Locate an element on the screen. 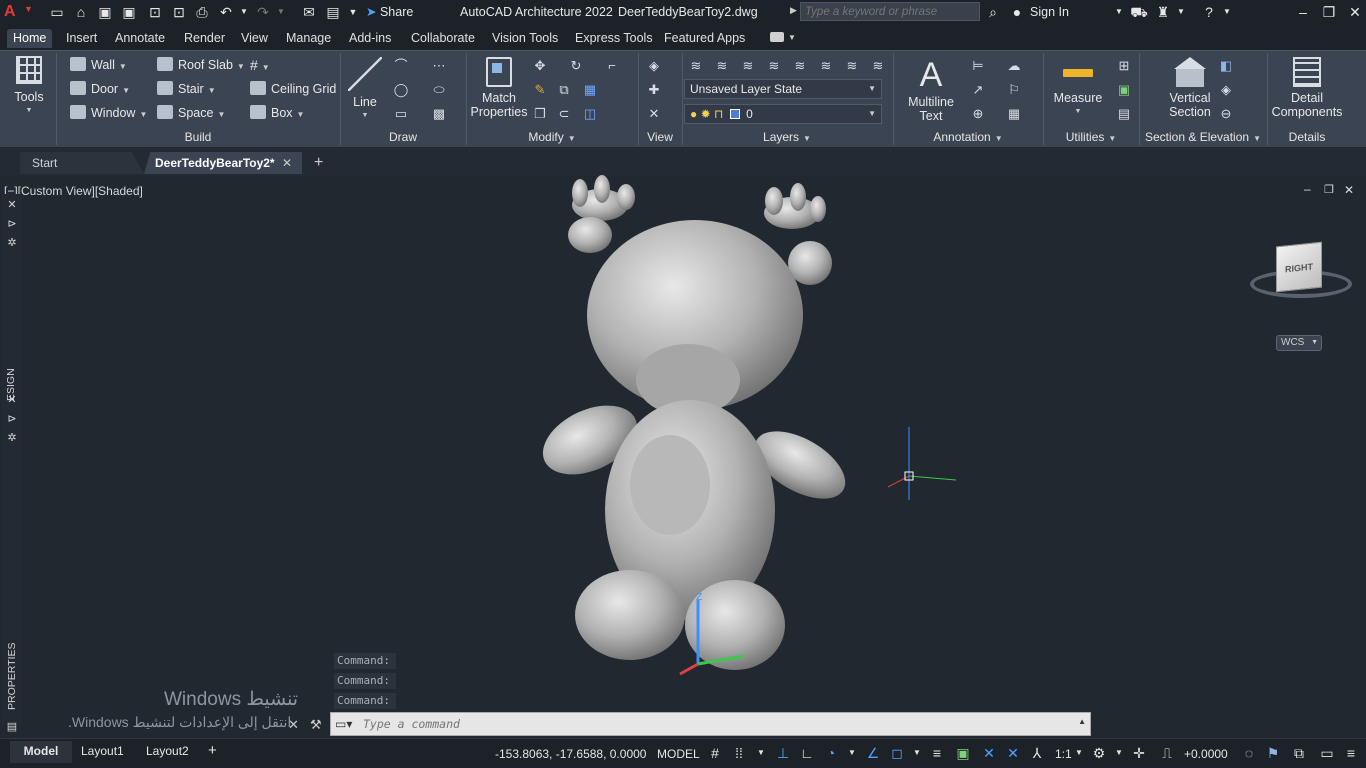 The width and height of the screenshot is (1366, 768). roof-slab-button: Roof Slab ▼ is located at coordinates (201, 66).